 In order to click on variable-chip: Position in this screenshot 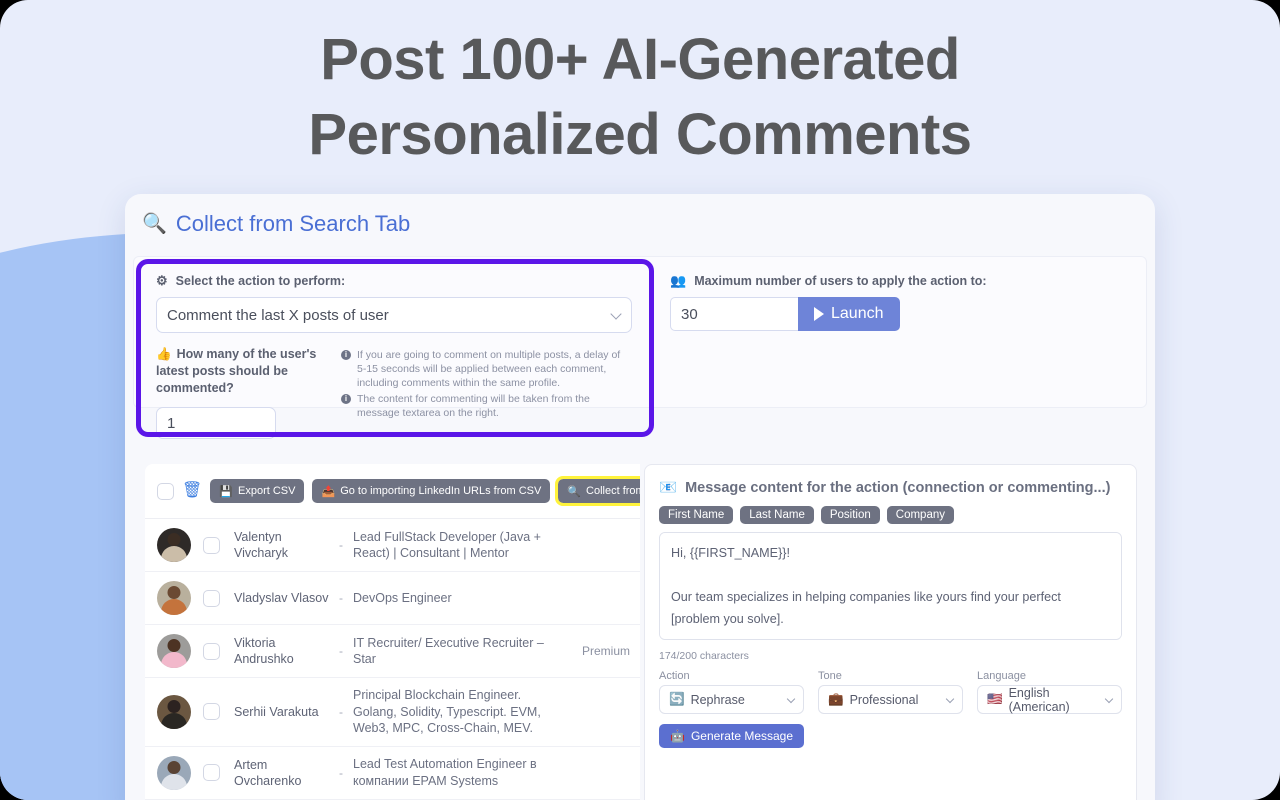, I will do `click(850, 515)`.